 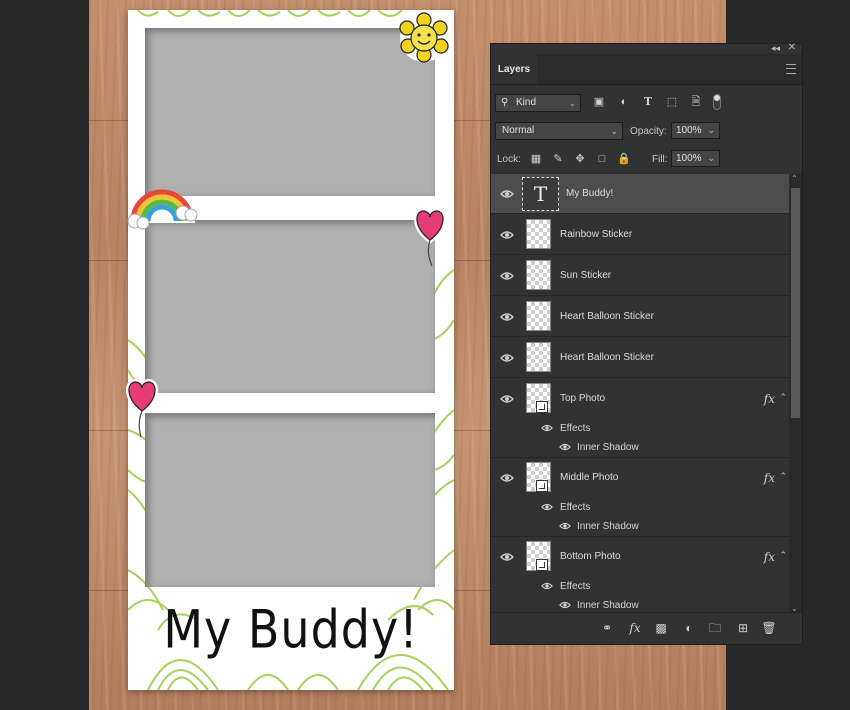 I want to click on lock-transparent-pixels-icon: ▦, so click(x=536, y=159).